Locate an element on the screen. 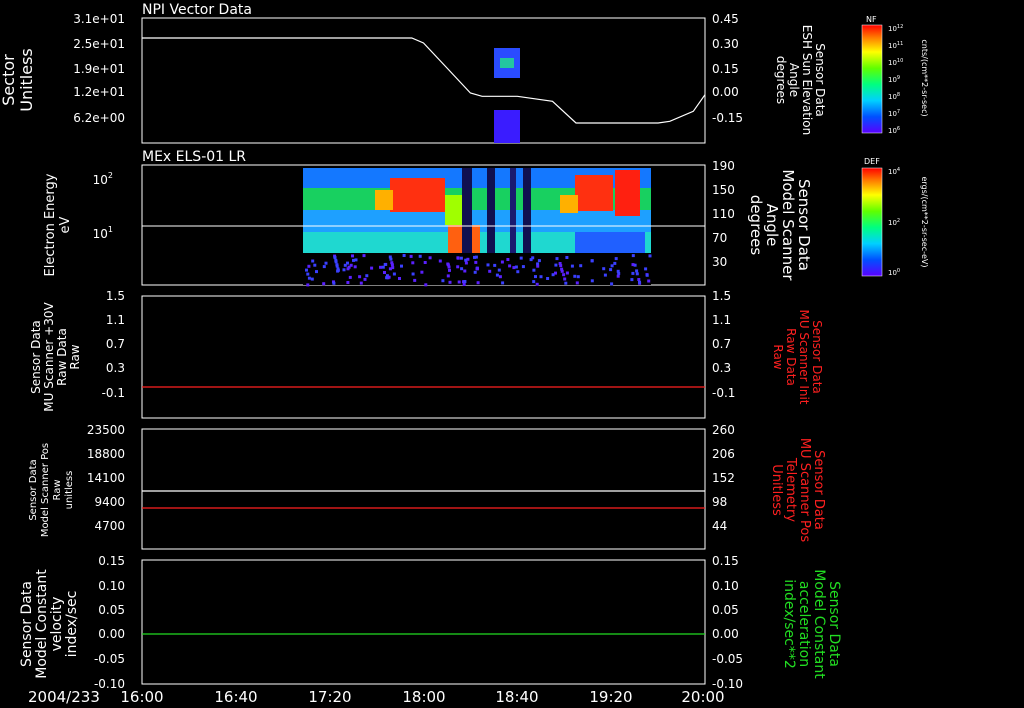  right-tick: -0.05 is located at coordinates (727, 659).